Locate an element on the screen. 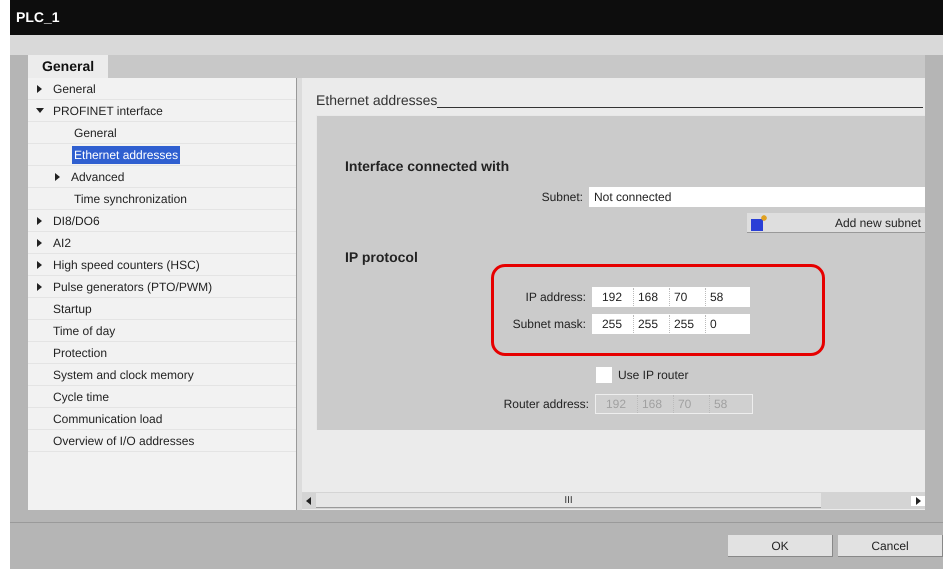  checkbox-label: Use IP router is located at coordinates (653, 375).